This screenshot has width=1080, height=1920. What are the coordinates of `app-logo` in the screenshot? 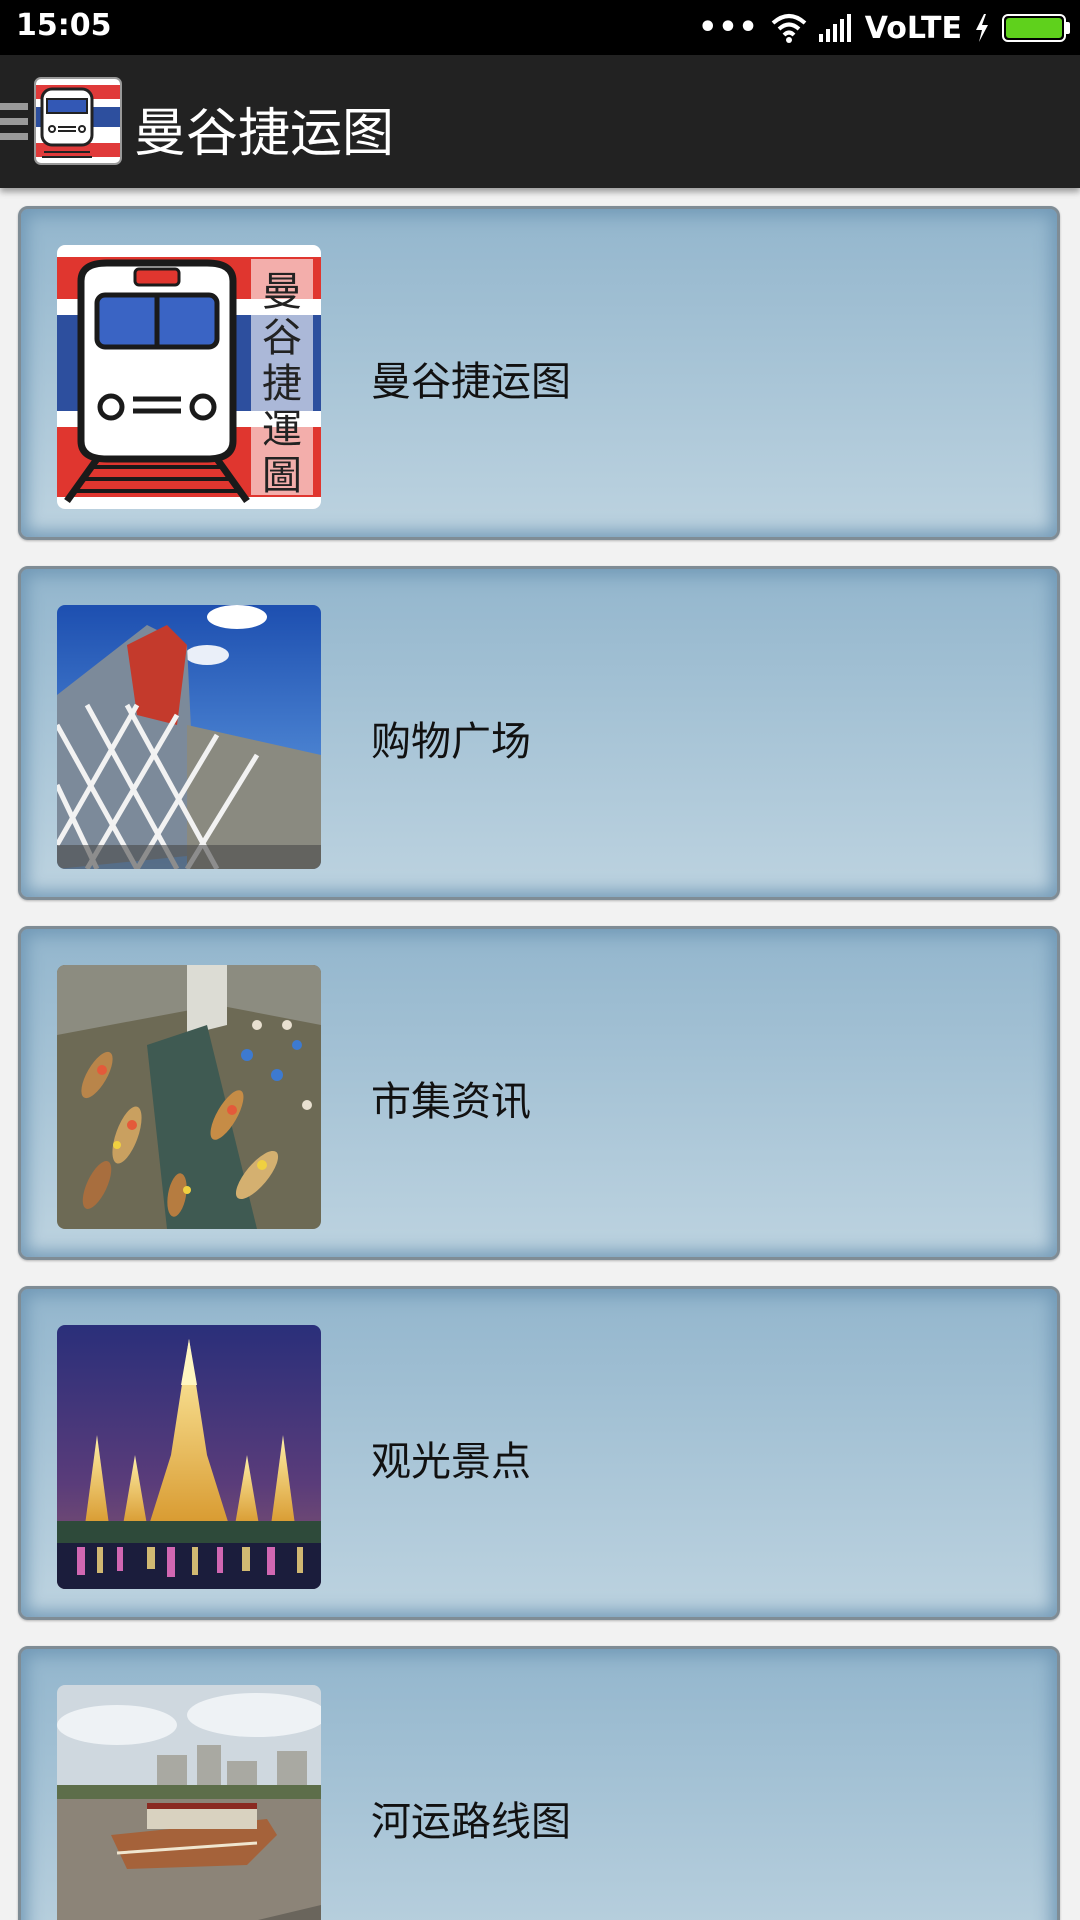 It's located at (78, 121).